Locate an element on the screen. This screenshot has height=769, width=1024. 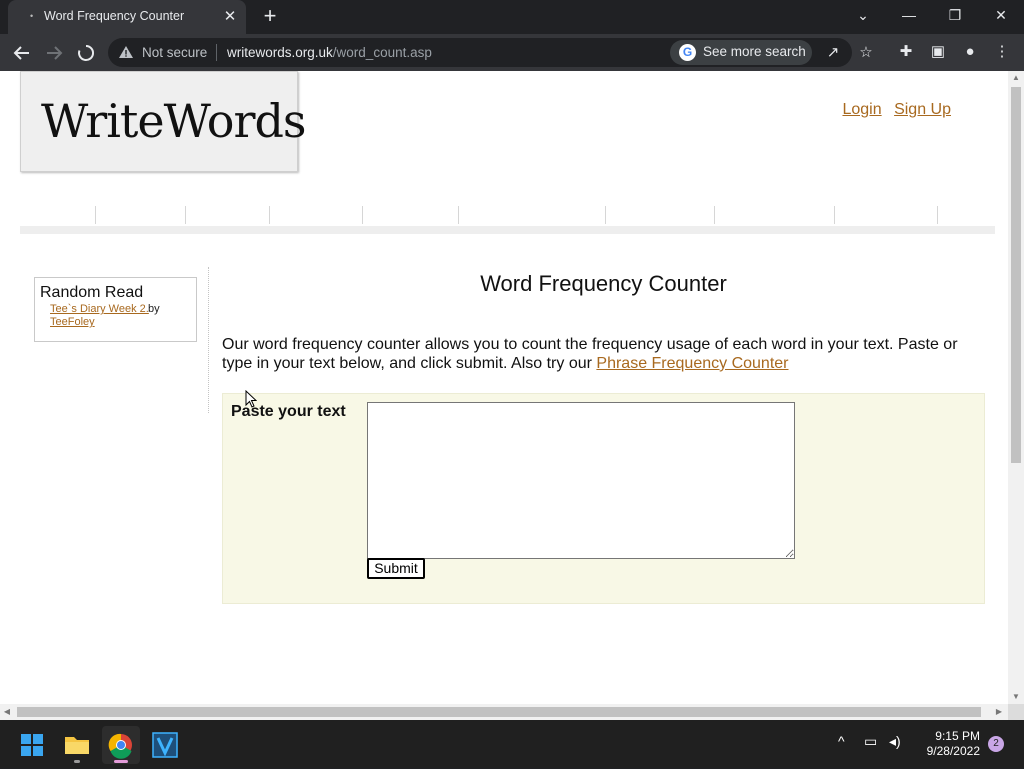
windows-logo-icon is located at coordinates (32, 745).